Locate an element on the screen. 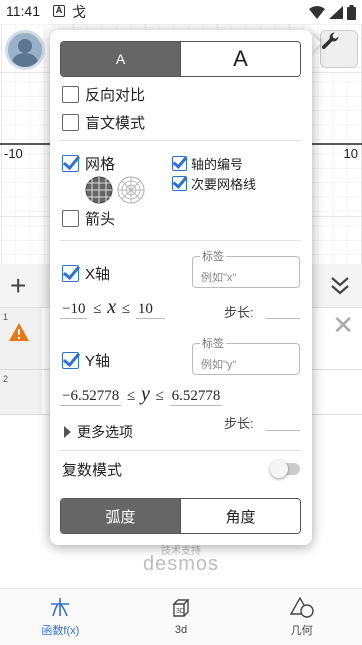 The height and width of the screenshot is (645, 362). notification-a-icon: A is located at coordinates (59, 11).